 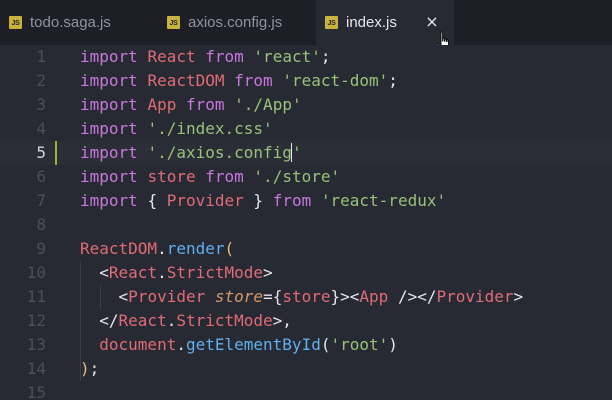 What do you see at coordinates (41, 224) in the screenshot?
I see `line-number: 8` at bounding box center [41, 224].